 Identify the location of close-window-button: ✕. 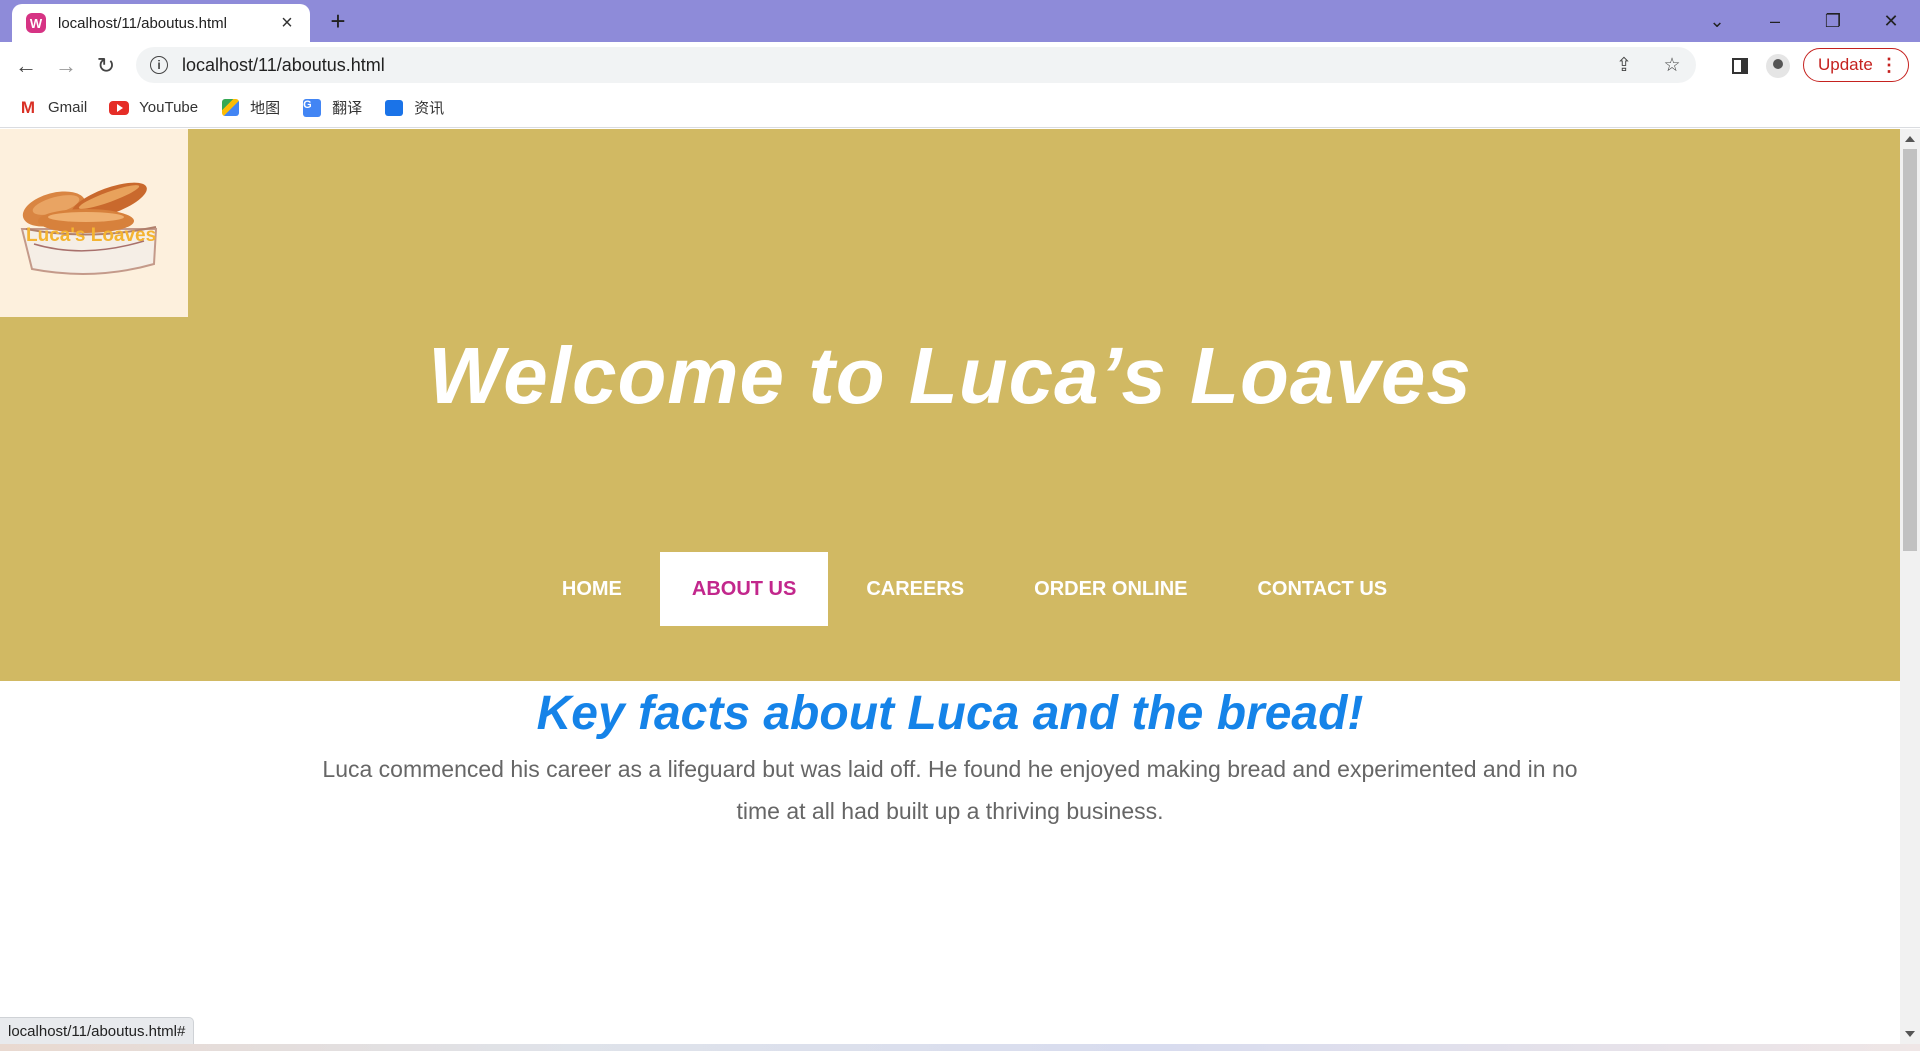
(1891, 21).